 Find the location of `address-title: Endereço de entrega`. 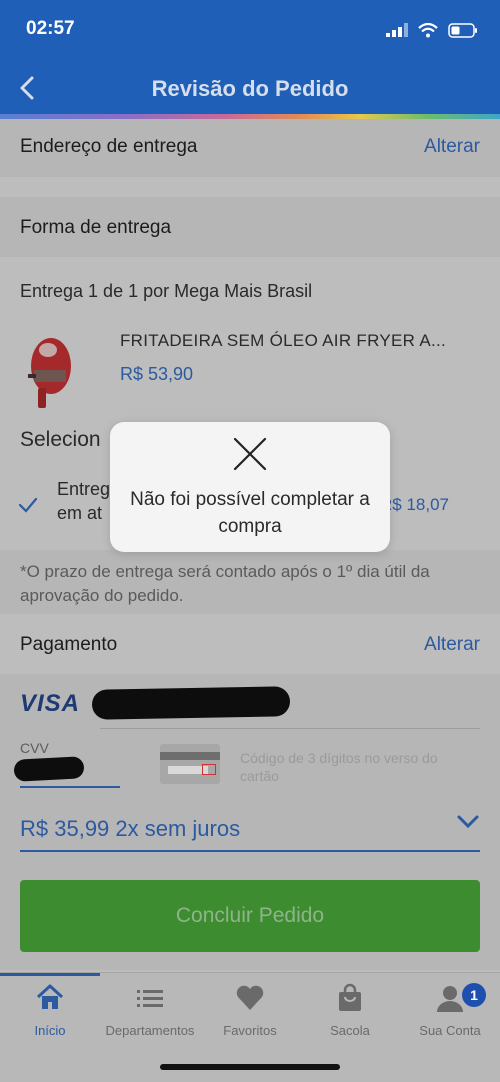

address-title: Endereço de entrega is located at coordinates (109, 146).